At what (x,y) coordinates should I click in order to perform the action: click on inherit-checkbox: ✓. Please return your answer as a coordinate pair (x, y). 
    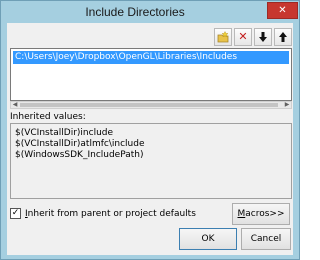
    Looking at the image, I should click on (15, 213).